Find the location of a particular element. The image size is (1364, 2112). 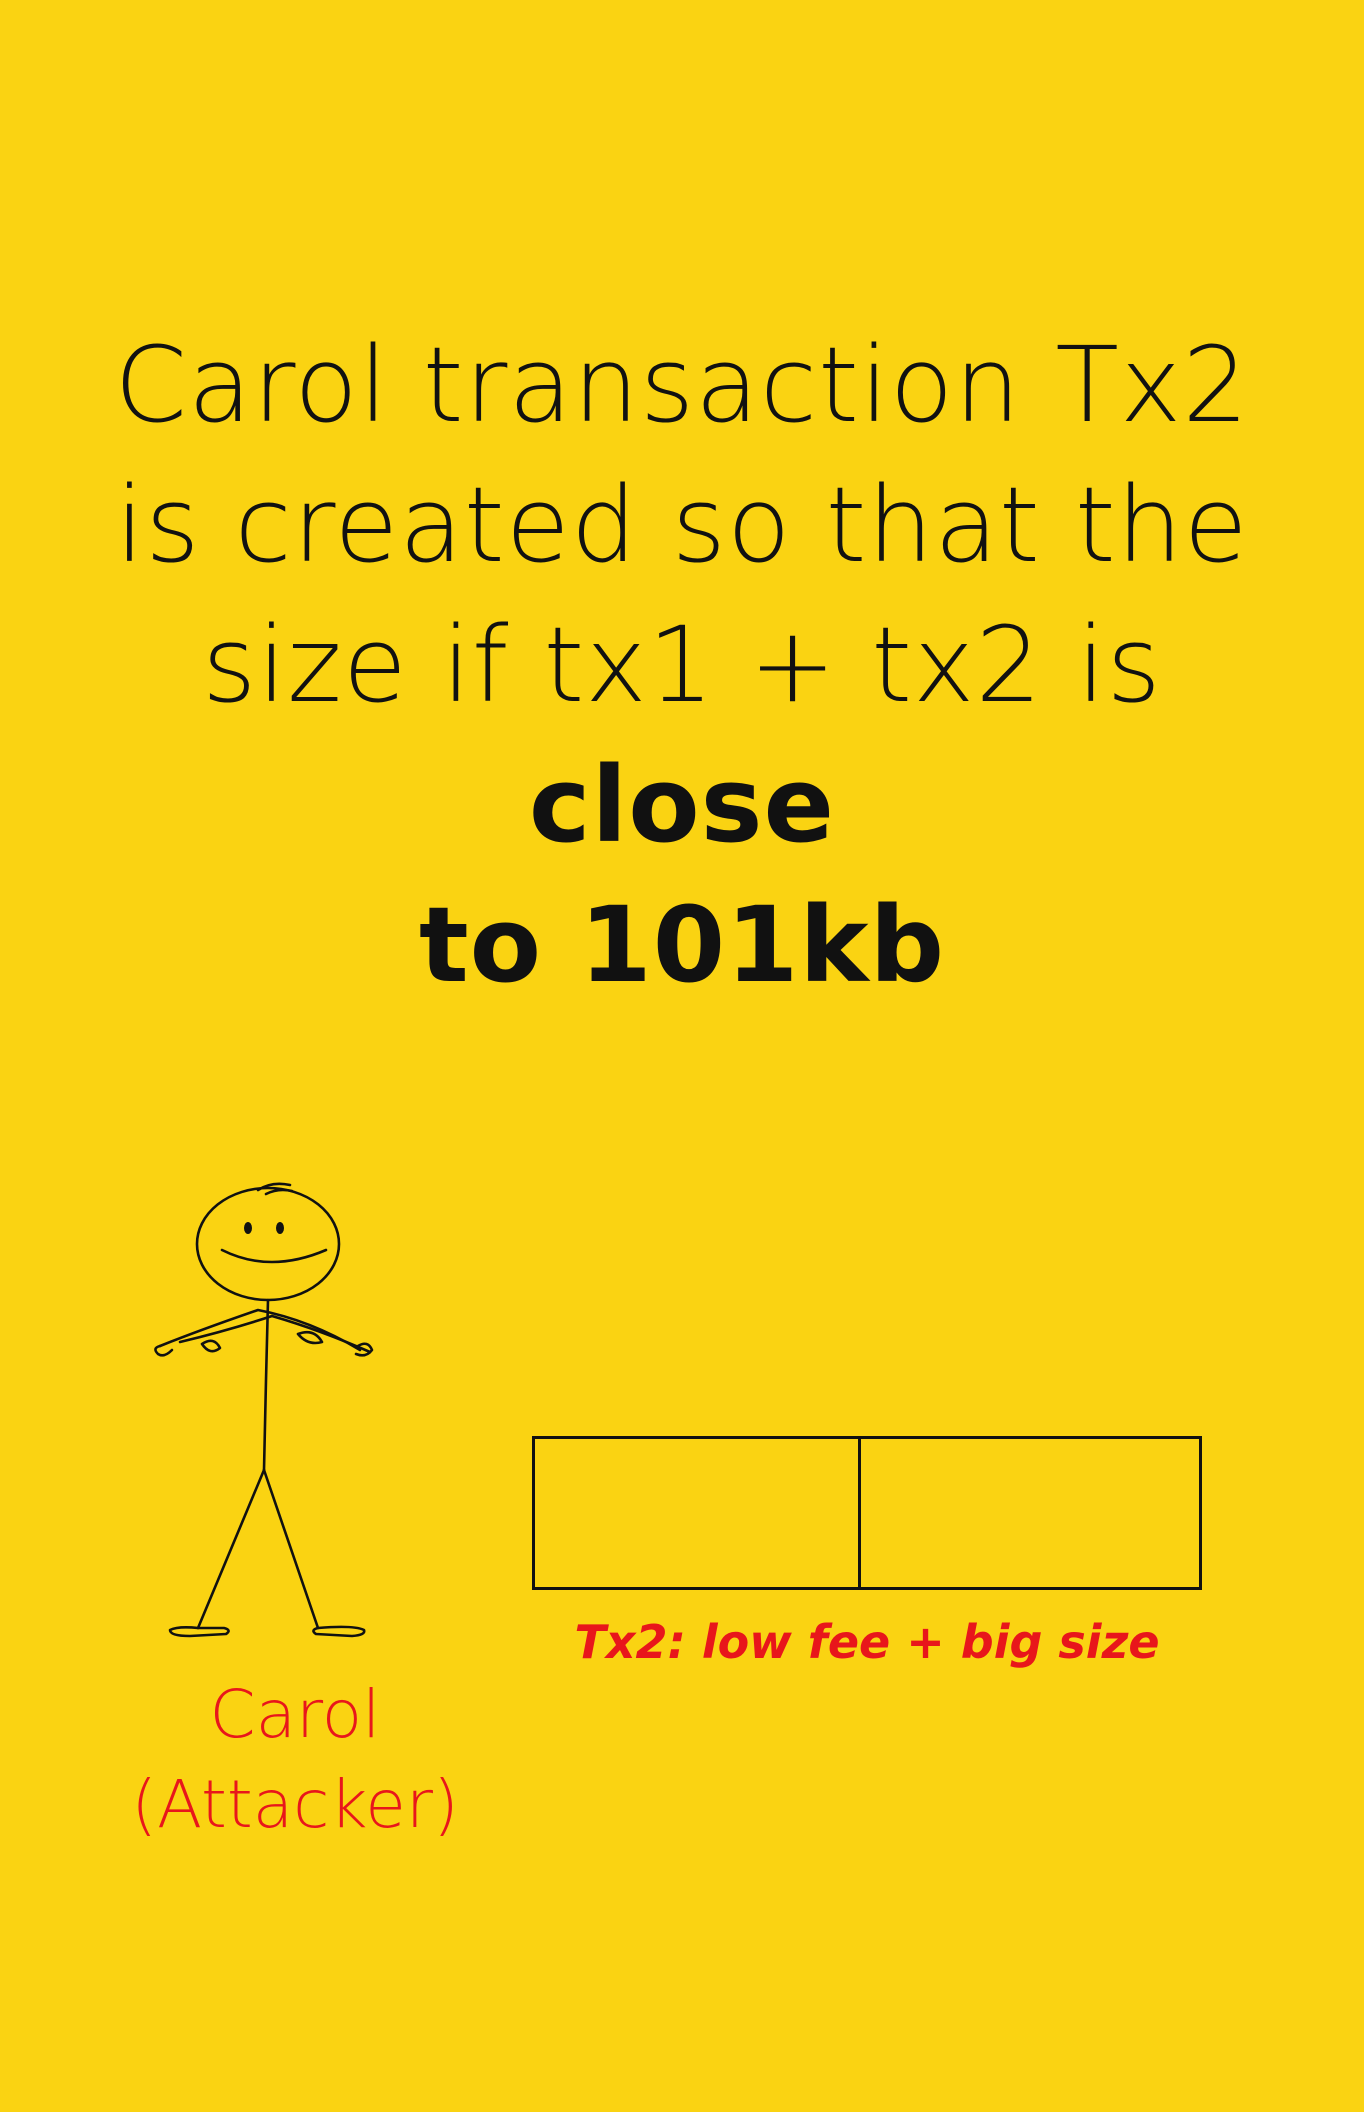

right-hand-fingers is located at coordinates (310, 1337).